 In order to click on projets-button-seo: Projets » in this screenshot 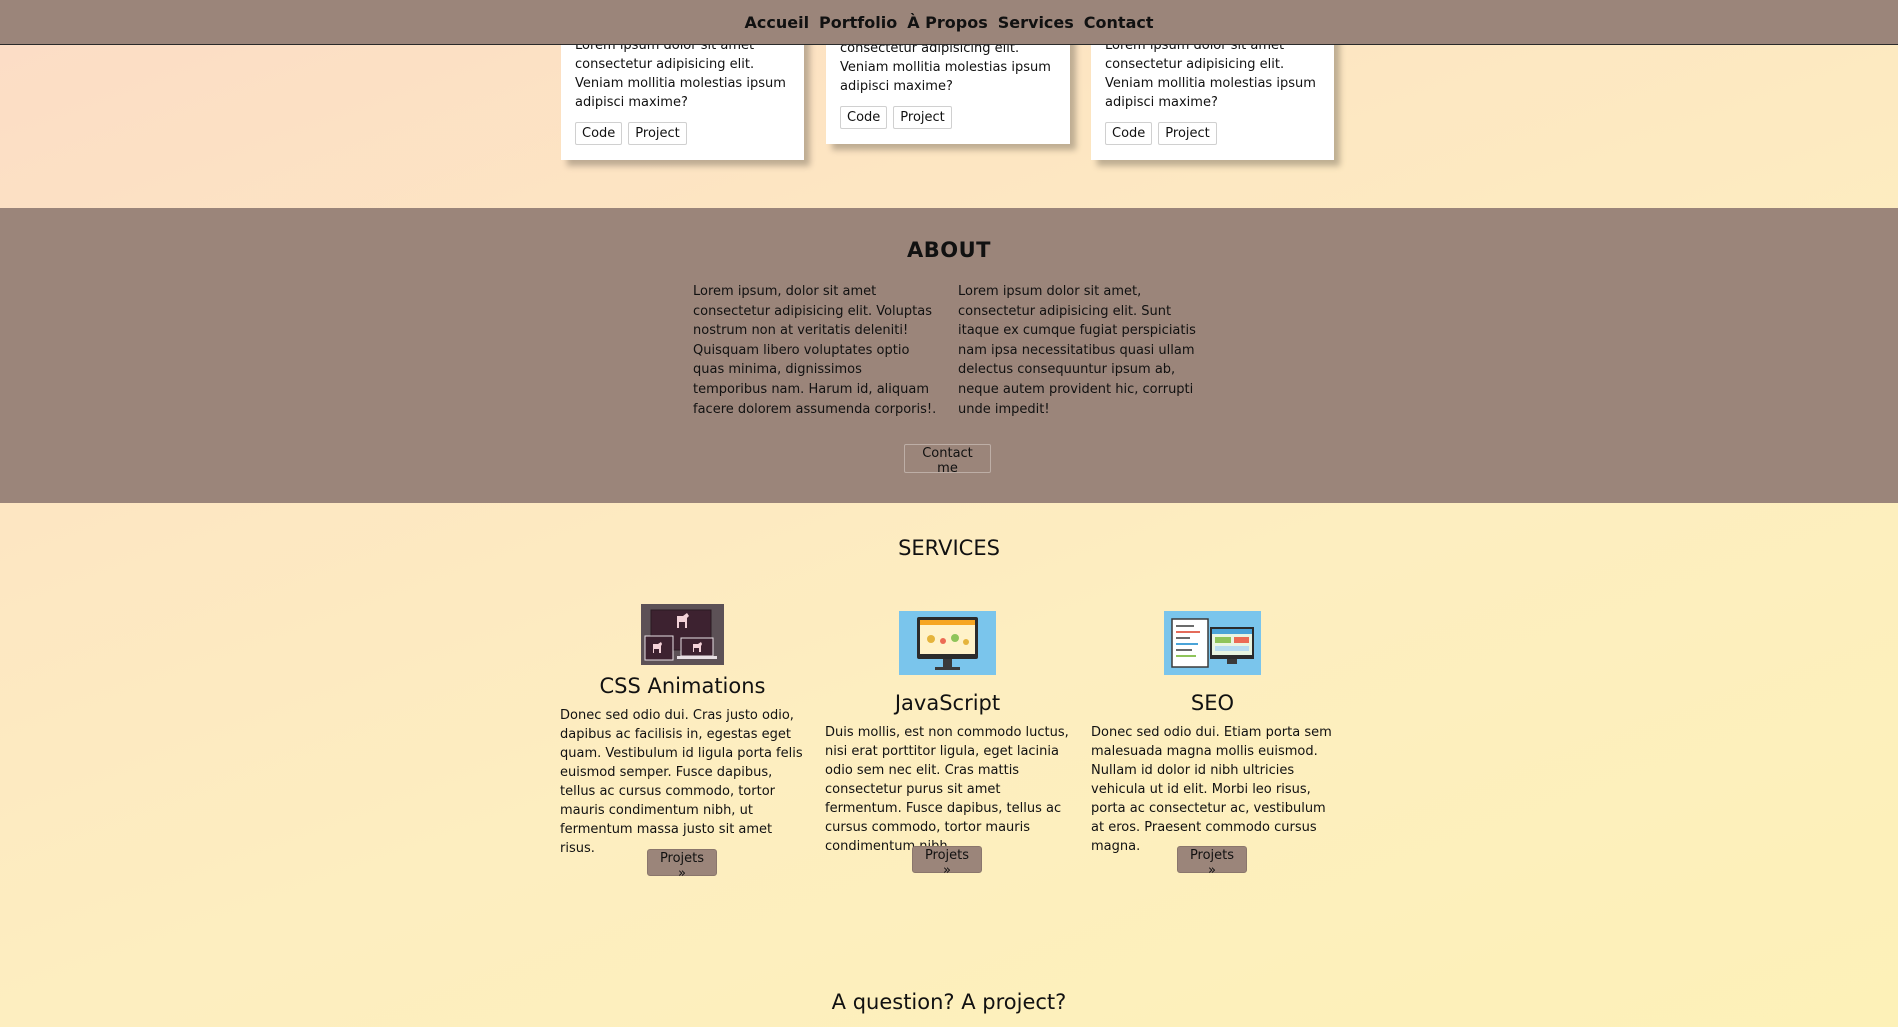, I will do `click(1212, 862)`.